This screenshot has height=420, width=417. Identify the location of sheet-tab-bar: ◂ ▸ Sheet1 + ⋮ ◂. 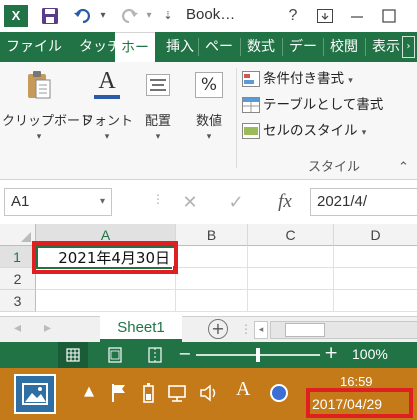
(208, 329).